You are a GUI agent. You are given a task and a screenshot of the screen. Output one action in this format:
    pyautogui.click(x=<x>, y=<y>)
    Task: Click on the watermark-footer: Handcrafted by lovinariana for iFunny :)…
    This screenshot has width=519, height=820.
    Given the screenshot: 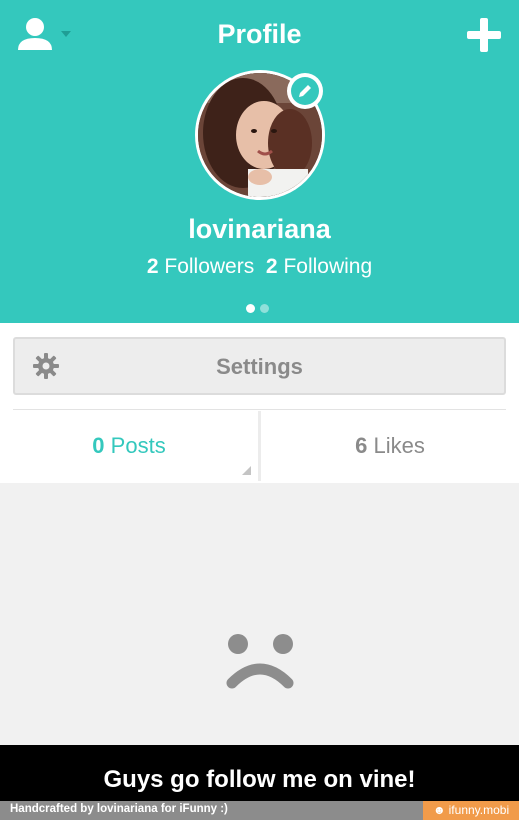 What is the action you would take?
    pyautogui.click(x=259, y=810)
    